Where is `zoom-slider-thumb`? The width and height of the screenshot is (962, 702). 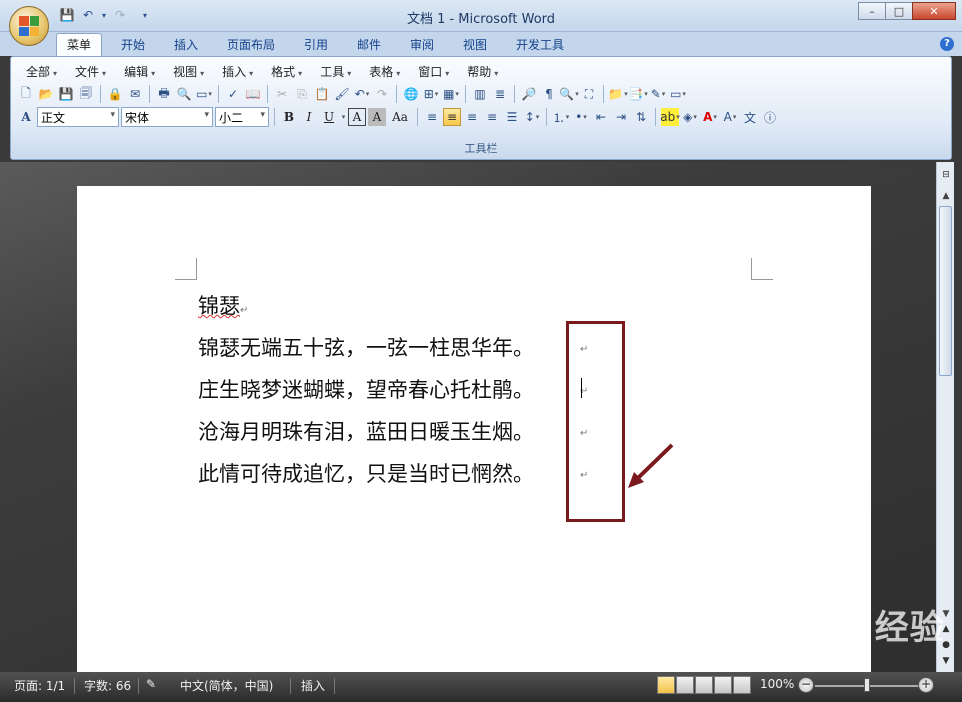
zoom-slider-thumb is located at coordinates (867, 685).